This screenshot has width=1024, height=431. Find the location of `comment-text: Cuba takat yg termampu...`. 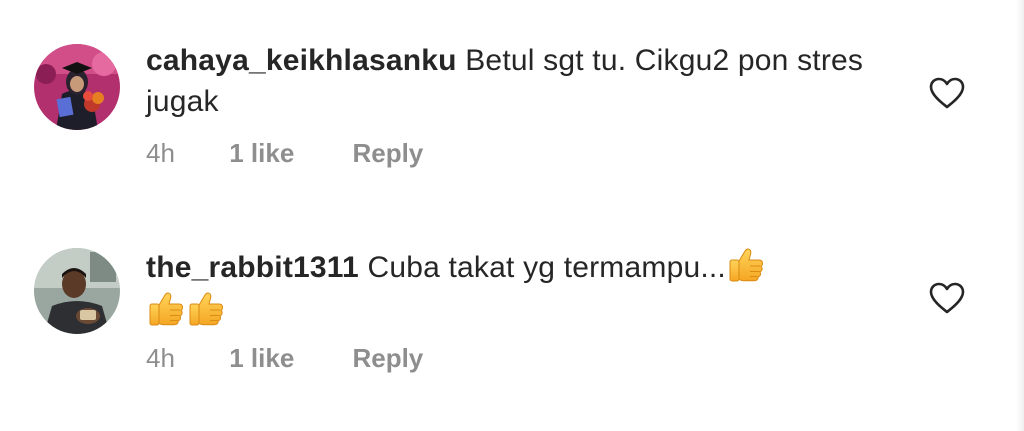

comment-text: Cuba takat yg termampu... is located at coordinates (546, 267).